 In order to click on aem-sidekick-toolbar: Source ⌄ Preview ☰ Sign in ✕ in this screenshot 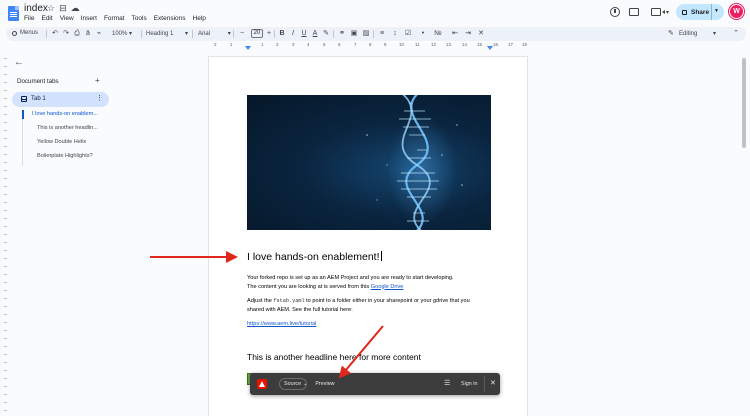, I will do `click(375, 384)`.